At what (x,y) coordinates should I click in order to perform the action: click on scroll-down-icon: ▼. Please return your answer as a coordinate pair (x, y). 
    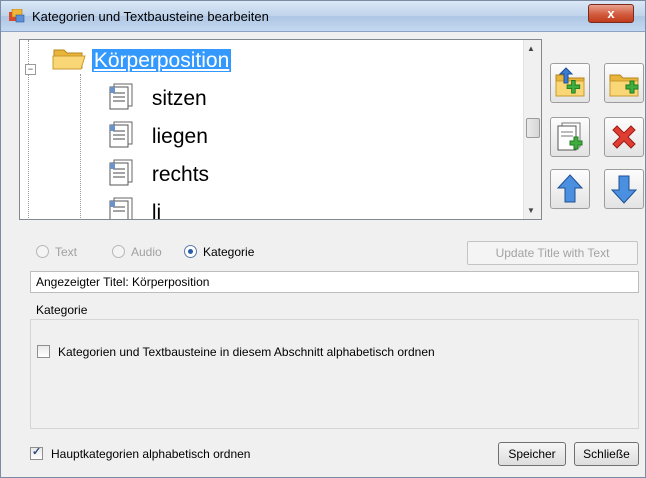
    Looking at the image, I should click on (531, 210).